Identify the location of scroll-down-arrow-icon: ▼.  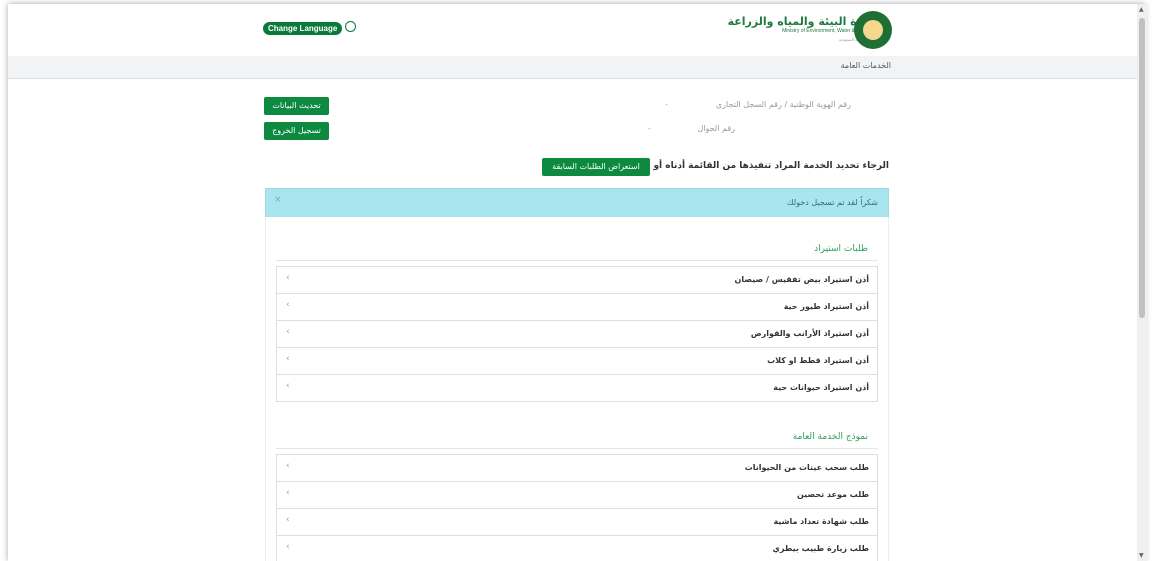
(1141, 555).